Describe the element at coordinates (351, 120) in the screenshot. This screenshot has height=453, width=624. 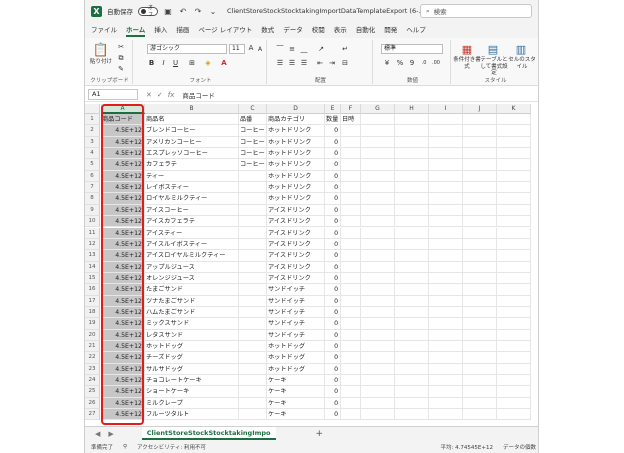
I see `cell: 日時` at that location.